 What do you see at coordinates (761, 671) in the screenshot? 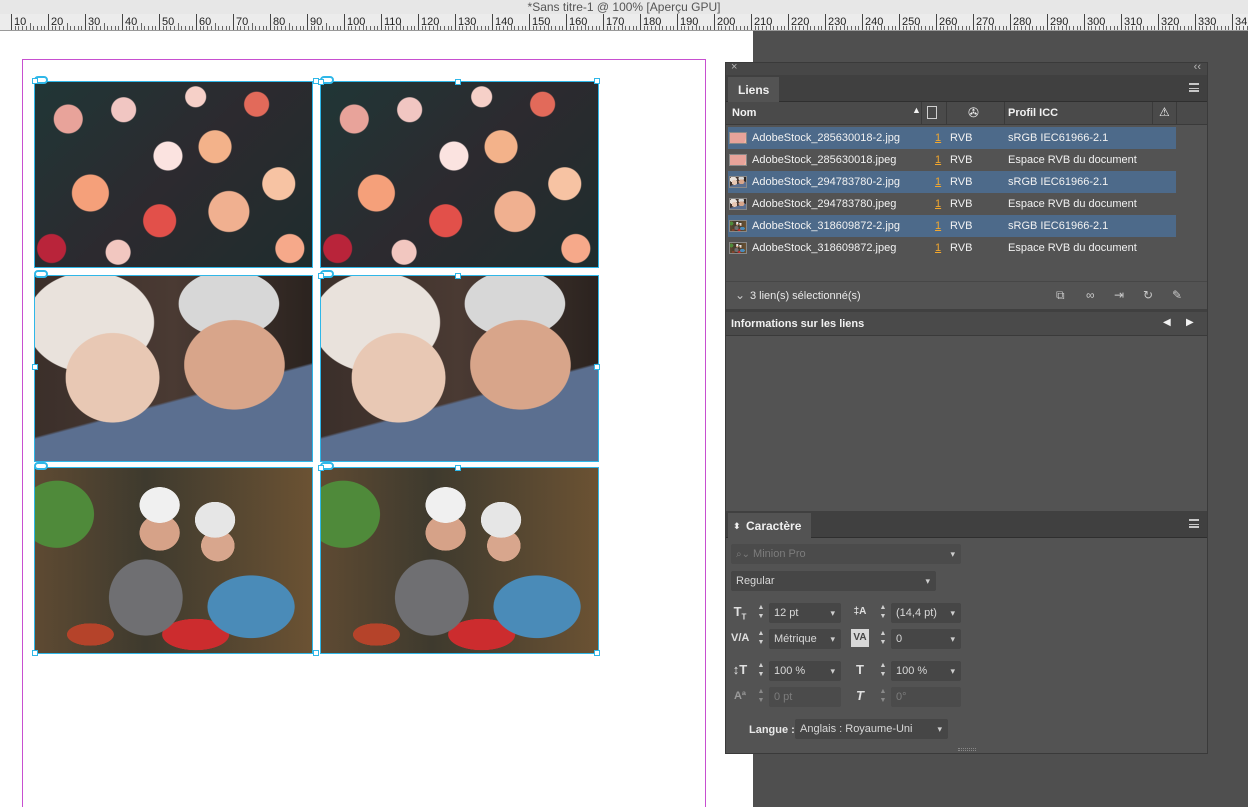
I see `vertical-scale-stepper: ▲ ▼` at bounding box center [761, 671].